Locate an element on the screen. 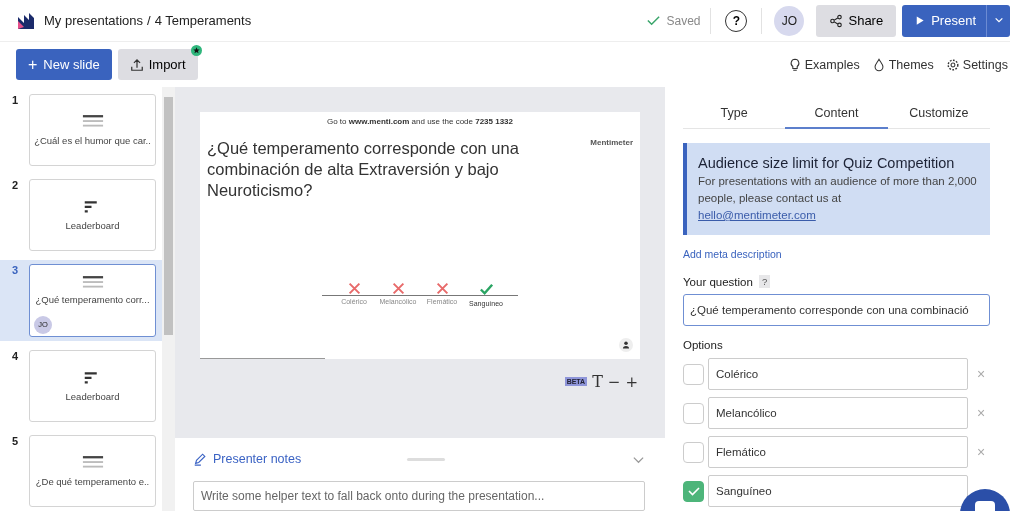 The height and width of the screenshot is (511, 1010). question-label: Your question is located at coordinates (718, 281).